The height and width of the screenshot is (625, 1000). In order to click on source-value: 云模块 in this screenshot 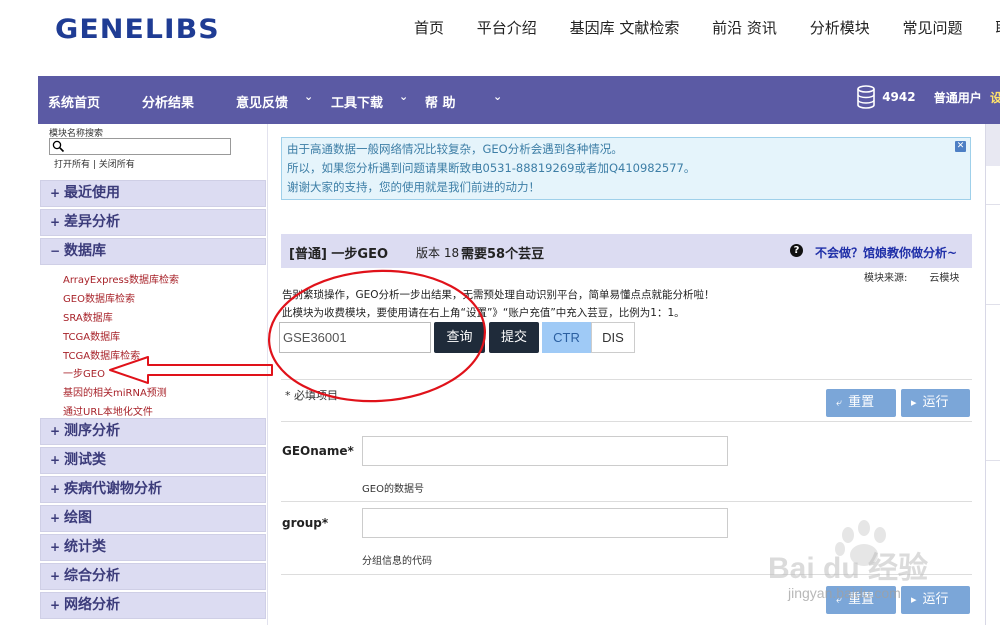, I will do `click(944, 278)`.